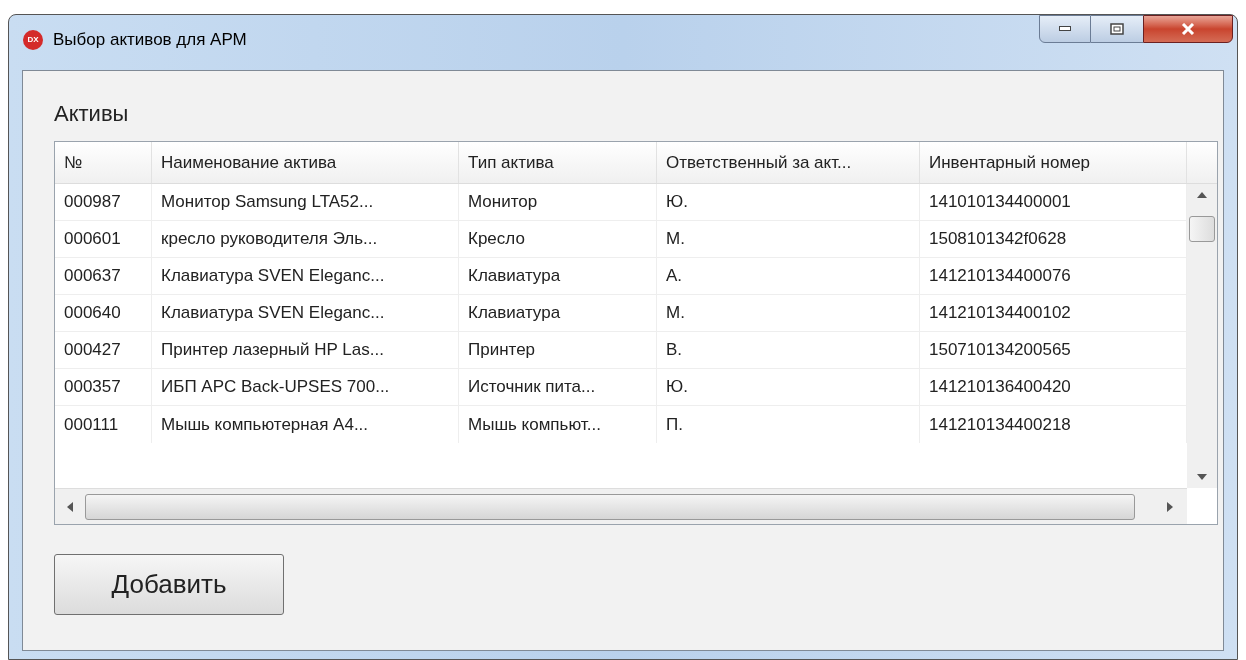 This screenshot has height=660, width=1246. Describe the element at coordinates (788, 424) in the screenshot. I see `table-cell: П.` at that location.